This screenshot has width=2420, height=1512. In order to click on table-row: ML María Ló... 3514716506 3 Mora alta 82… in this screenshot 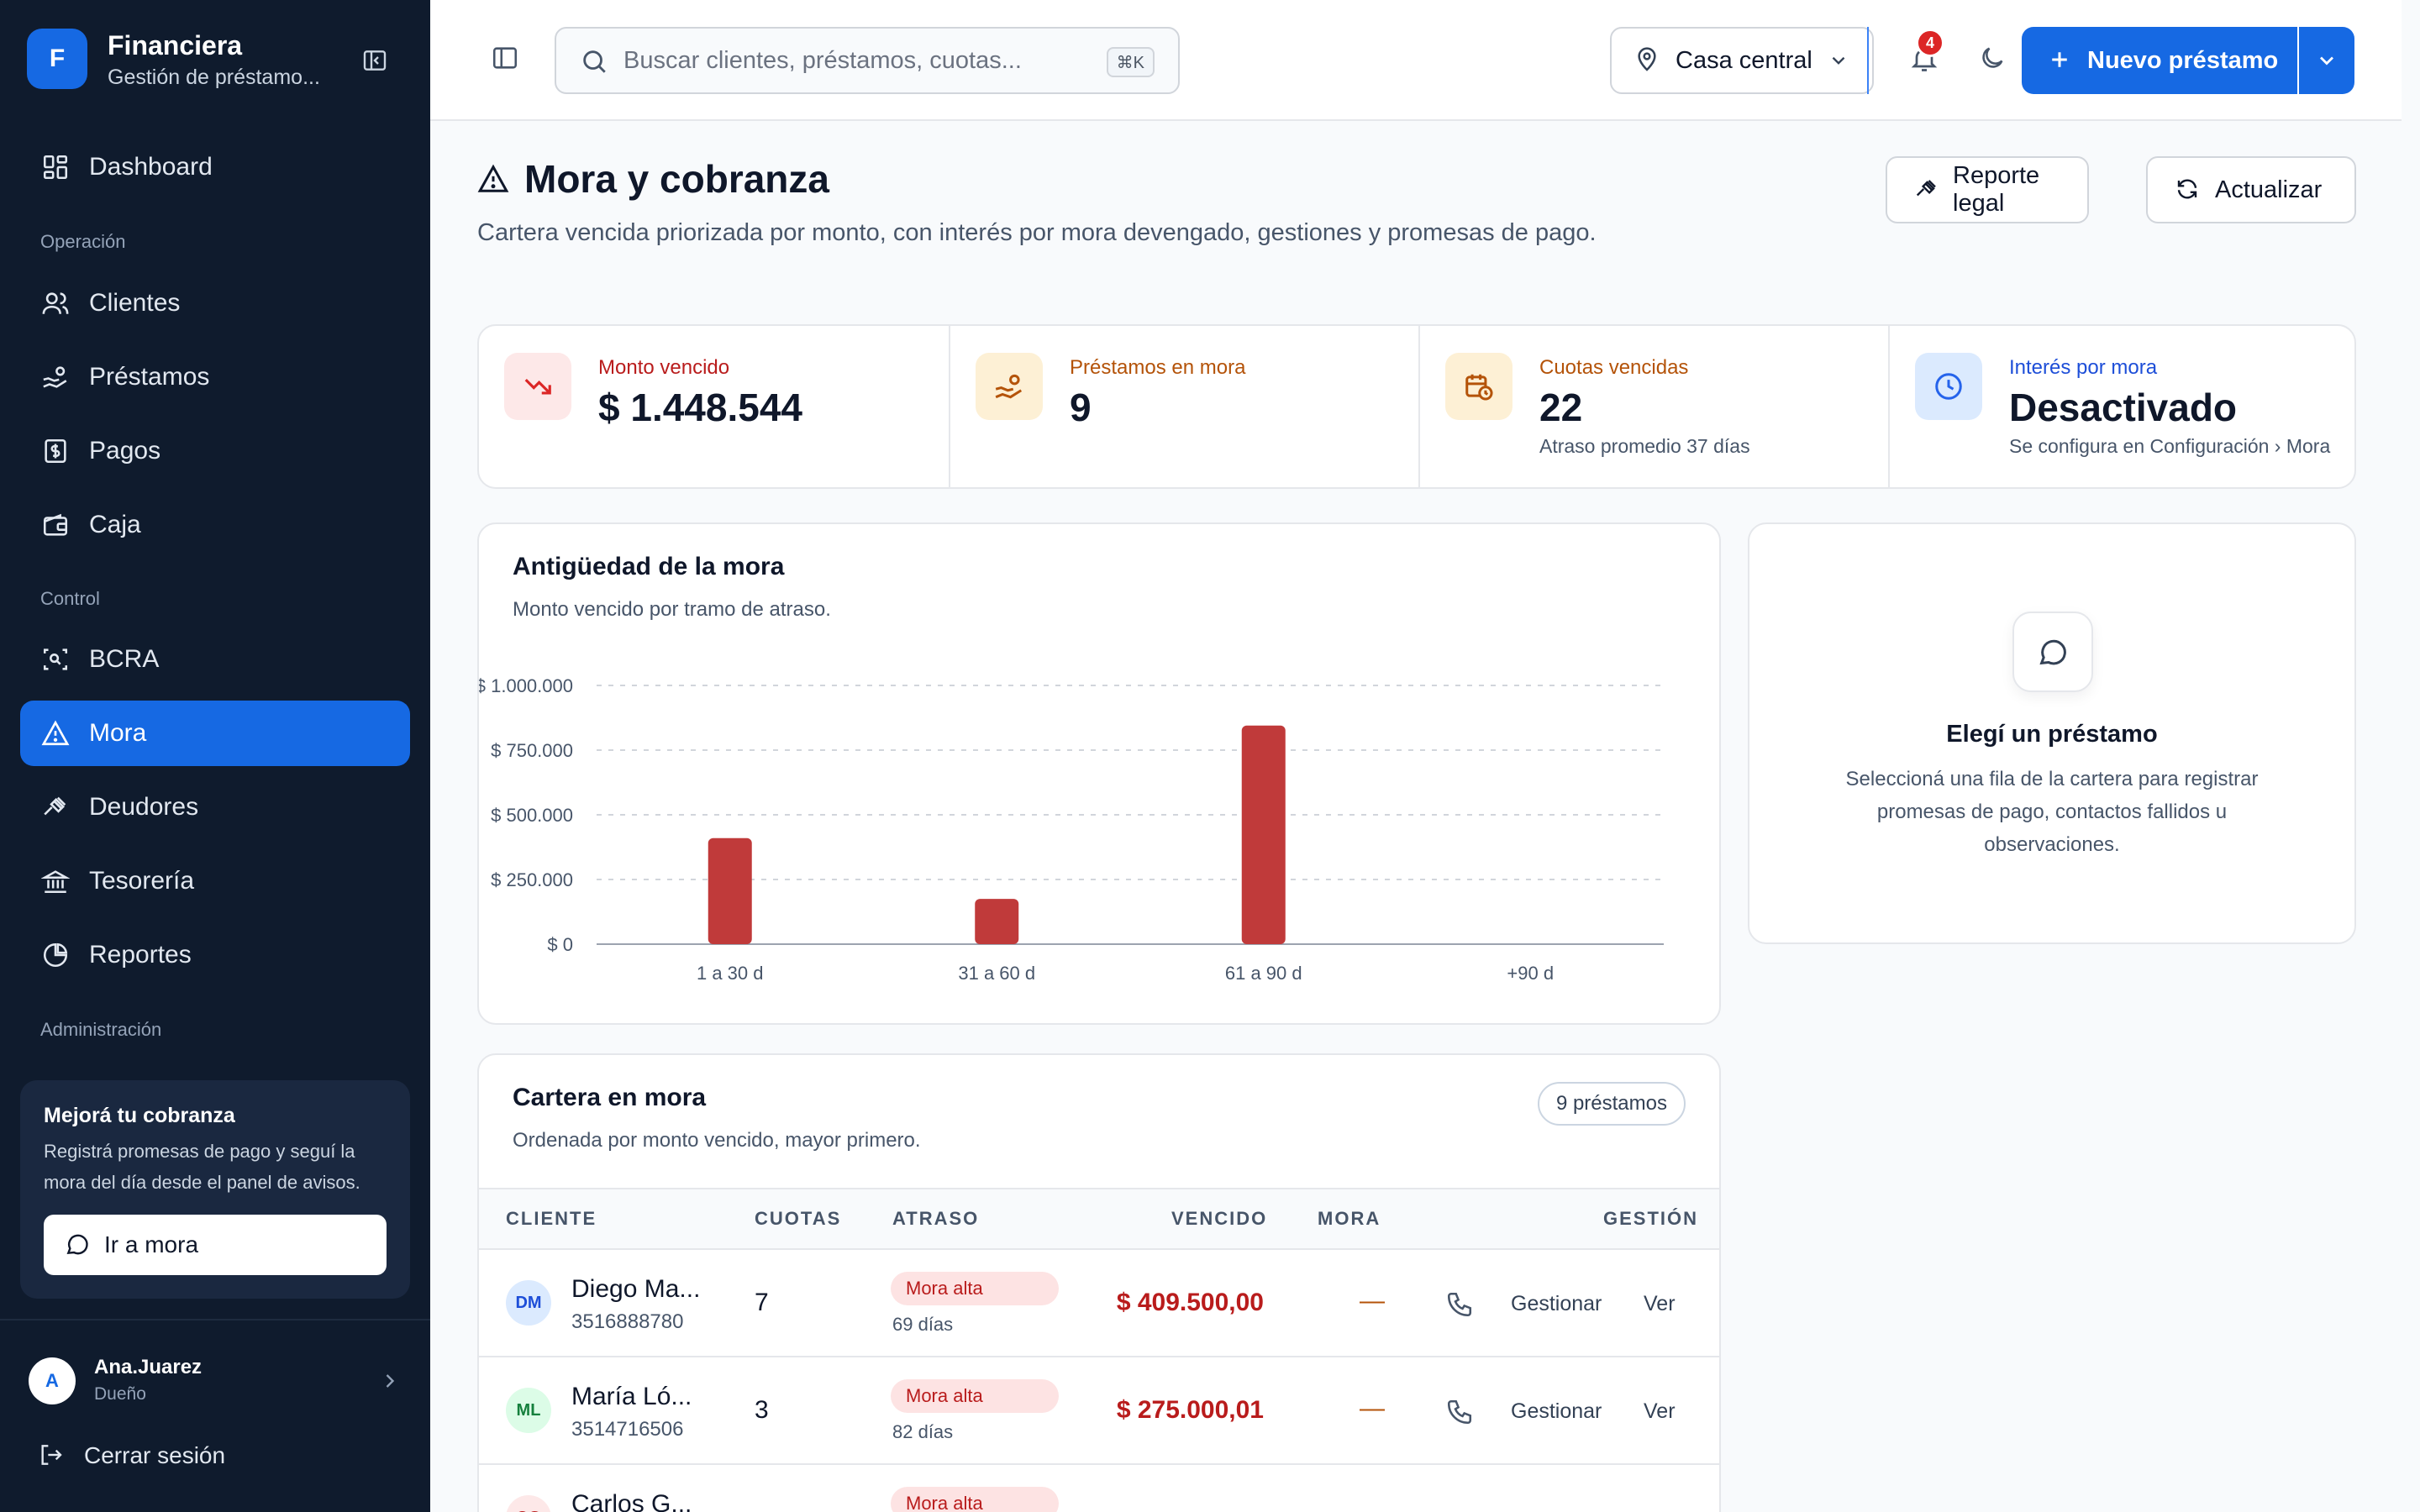, I will do `click(1099, 1411)`.